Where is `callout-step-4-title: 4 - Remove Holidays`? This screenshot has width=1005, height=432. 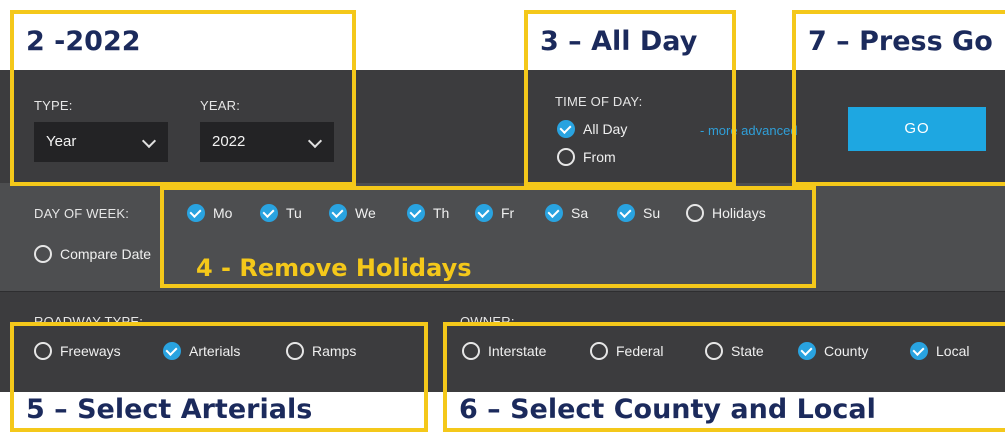
callout-step-4-title: 4 - Remove Holidays is located at coordinates (334, 268).